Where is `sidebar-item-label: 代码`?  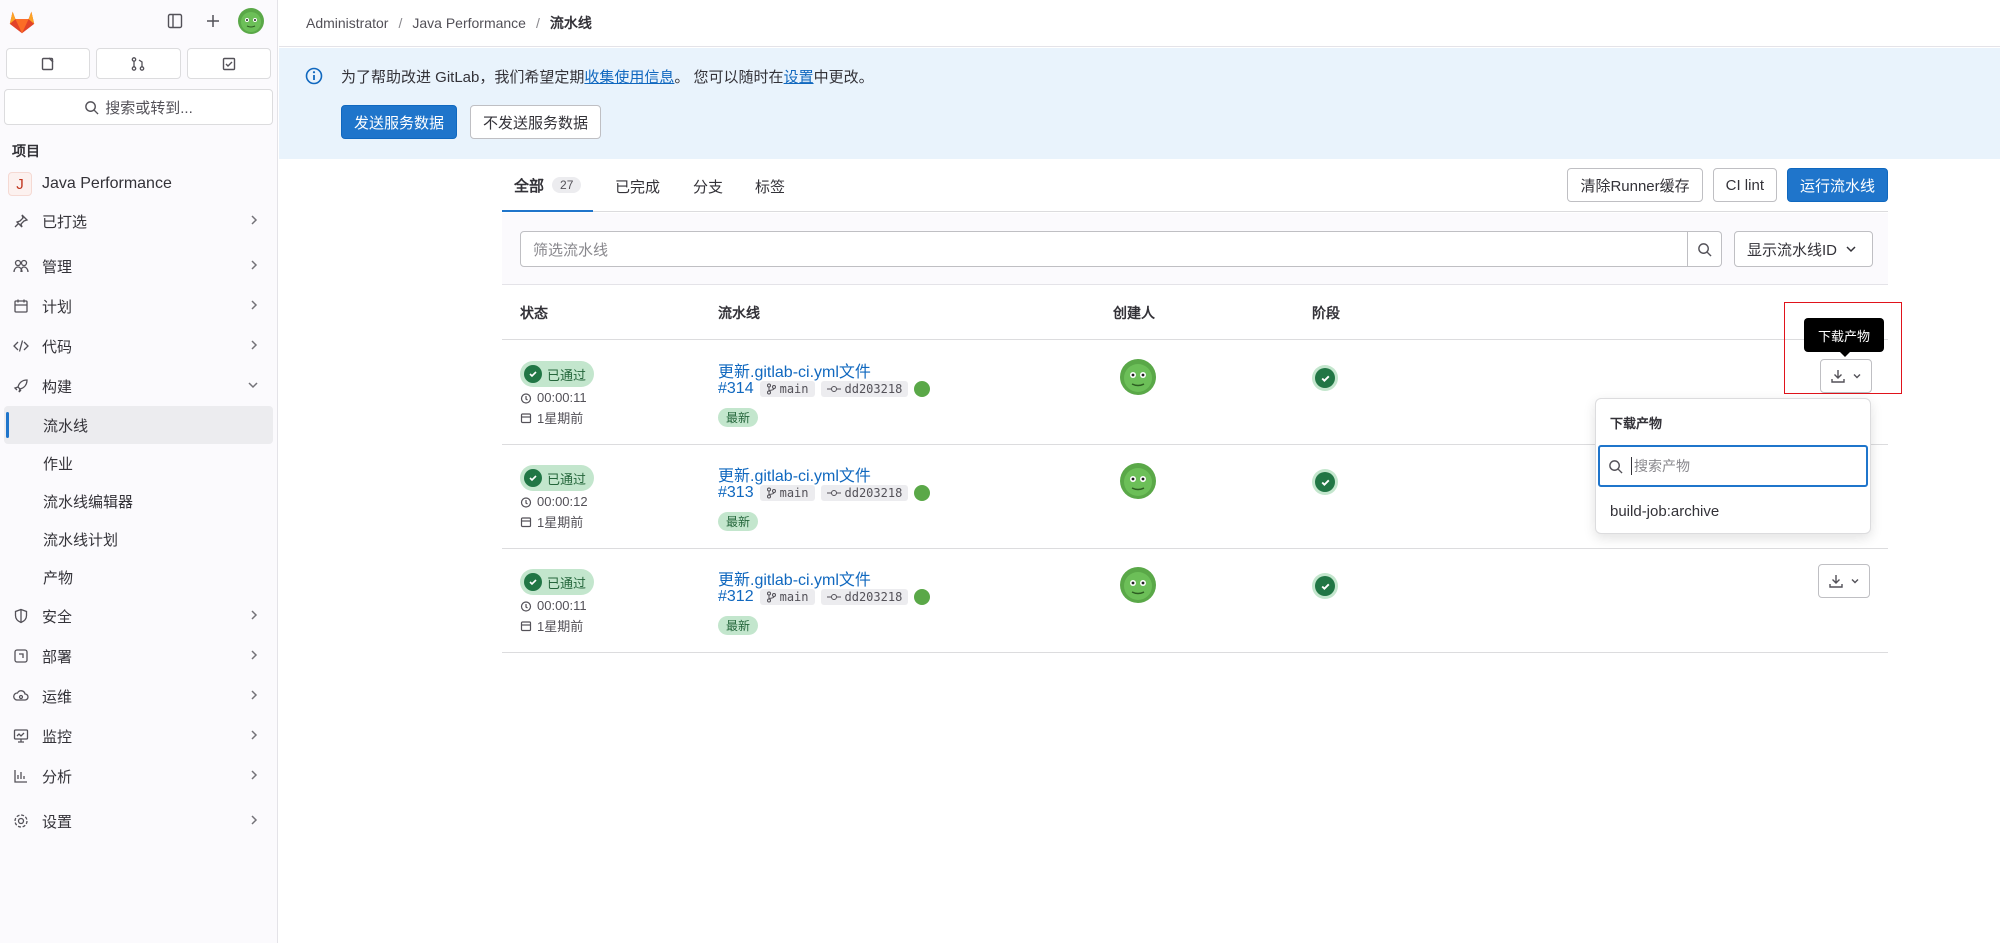 sidebar-item-label: 代码 is located at coordinates (57, 347).